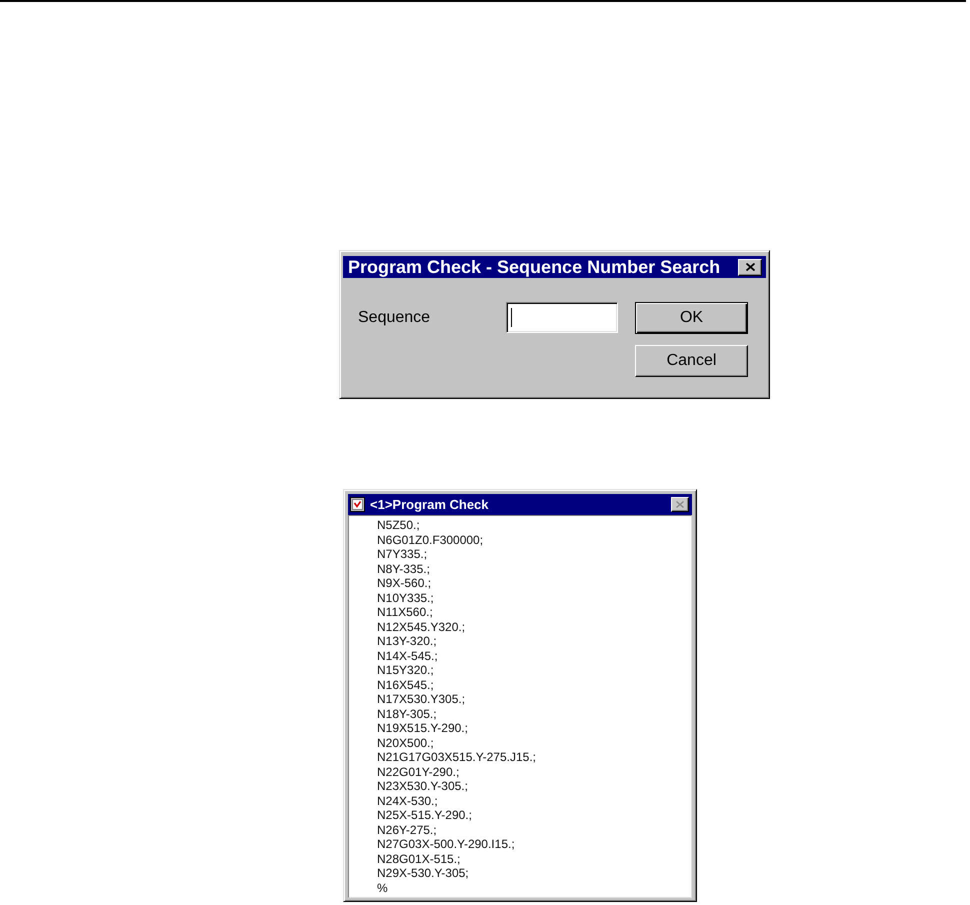 The height and width of the screenshot is (905, 970). What do you see at coordinates (446, 844) in the screenshot?
I see `code-line: N27G03X-500.Y-290.I15.;` at bounding box center [446, 844].